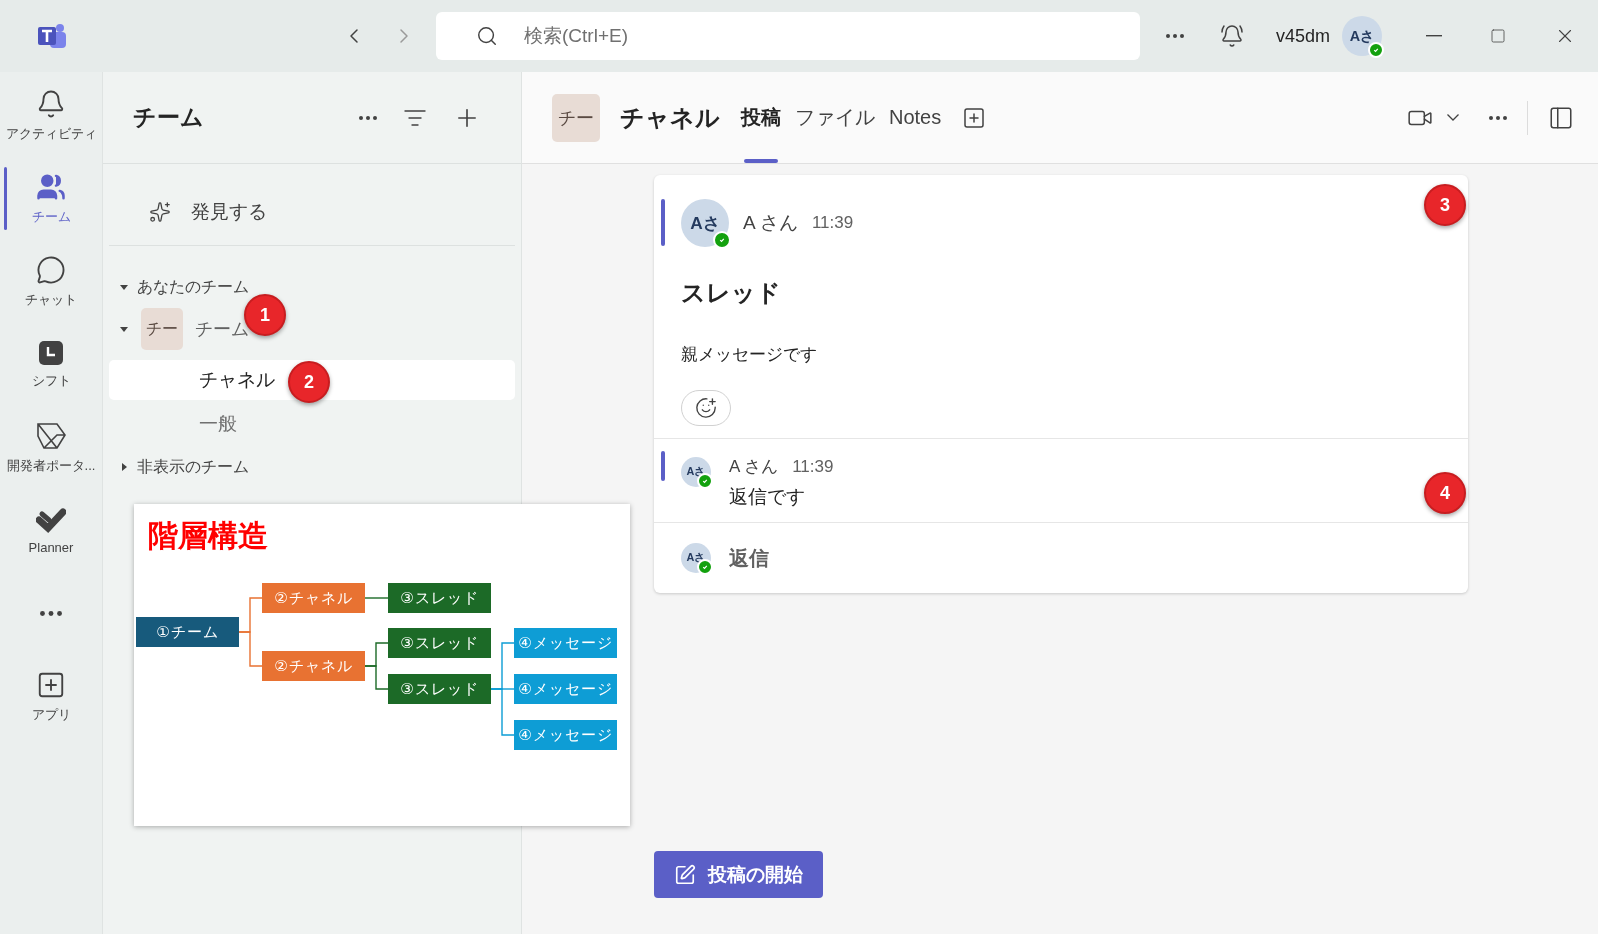  What do you see at coordinates (487, 36) in the screenshot?
I see `search-icon` at bounding box center [487, 36].